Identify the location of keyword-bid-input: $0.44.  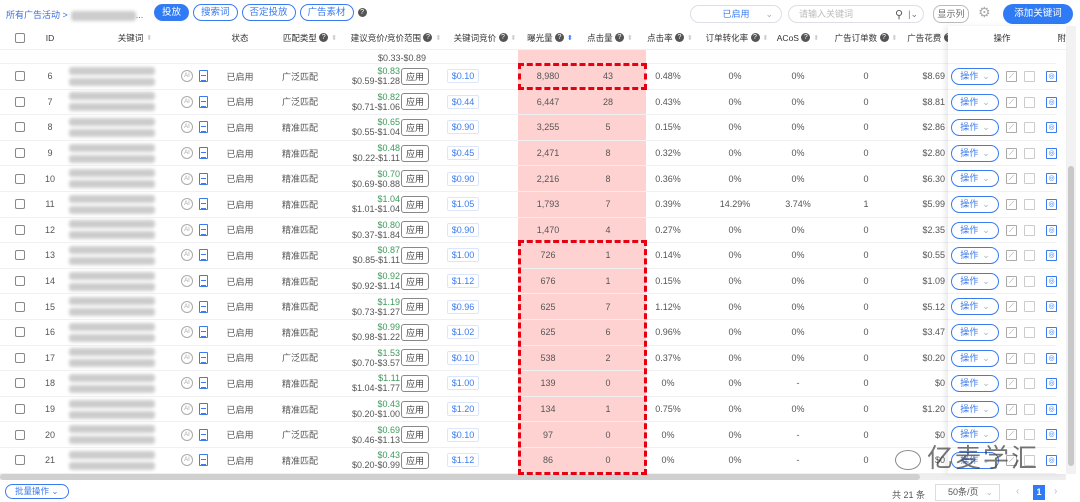
(463, 101).